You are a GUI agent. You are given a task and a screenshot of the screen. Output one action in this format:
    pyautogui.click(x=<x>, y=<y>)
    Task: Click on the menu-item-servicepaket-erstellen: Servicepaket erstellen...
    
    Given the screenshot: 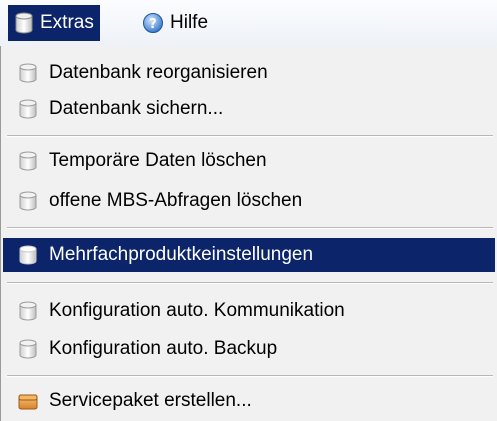 What is the action you would take?
    pyautogui.click(x=249, y=401)
    